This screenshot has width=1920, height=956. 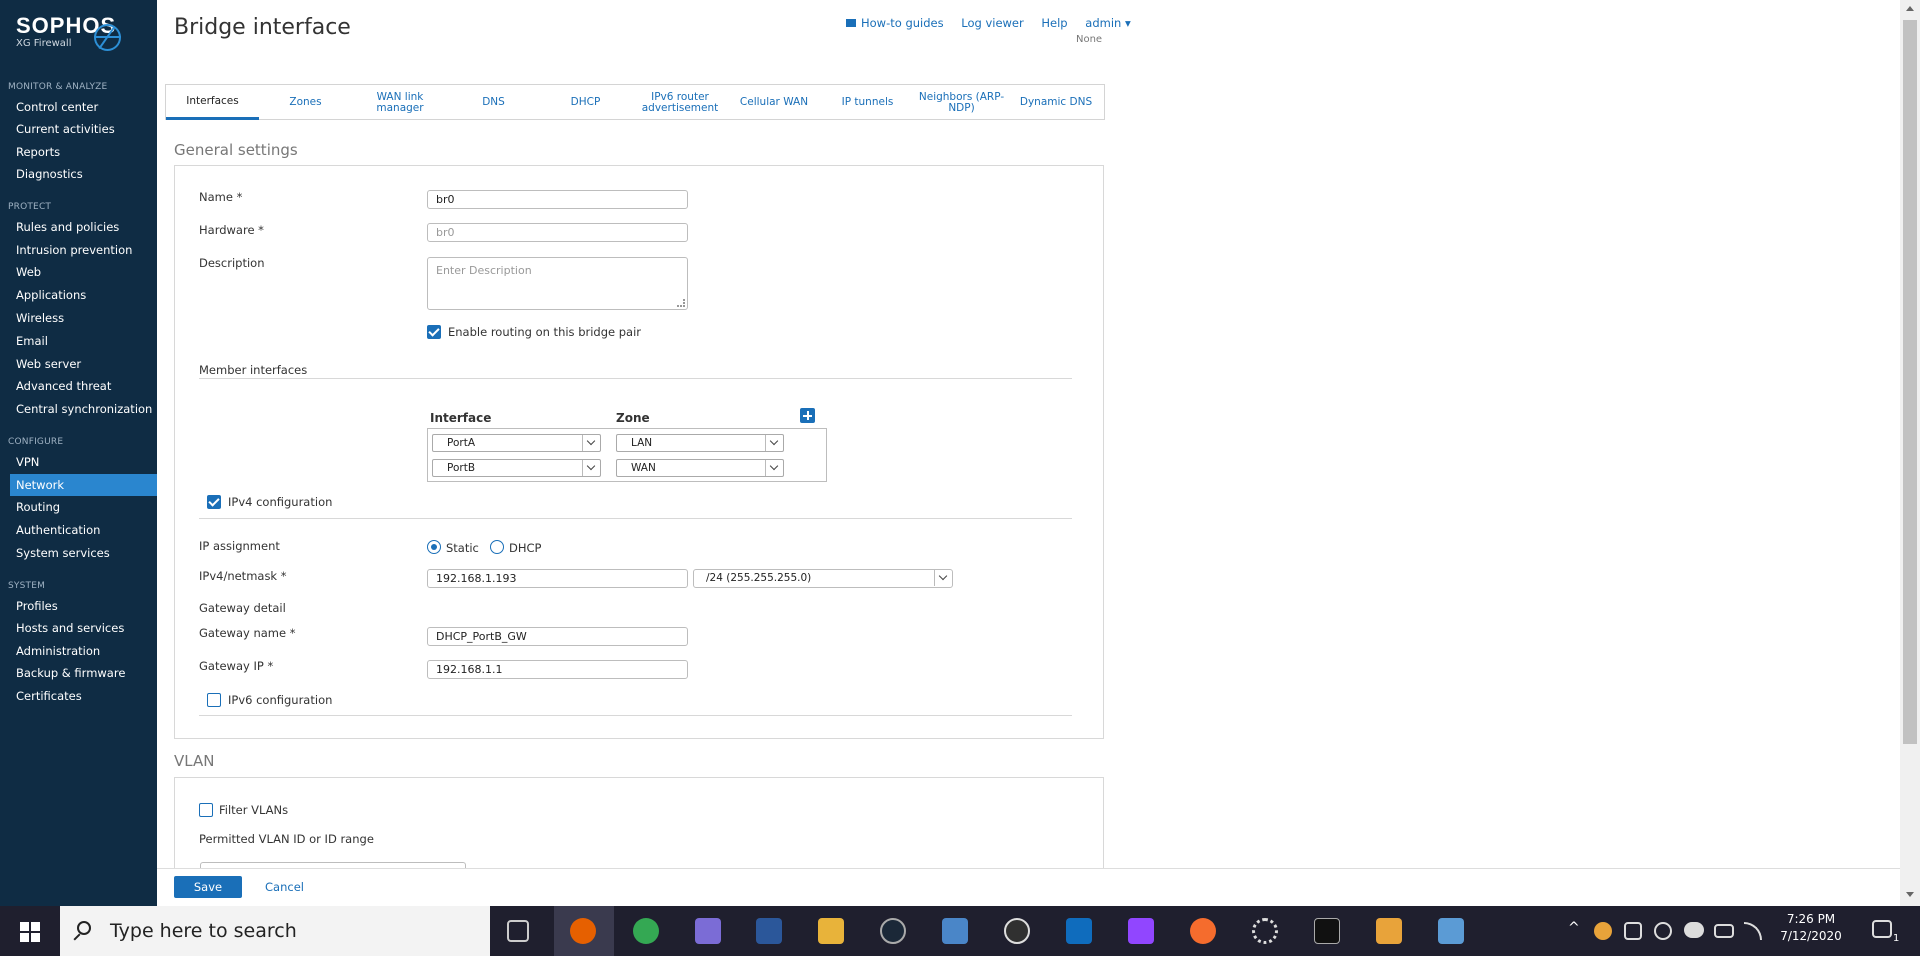 I want to click on sidebar-item-backup-firmware: Backup & firmware, so click(x=83, y=673).